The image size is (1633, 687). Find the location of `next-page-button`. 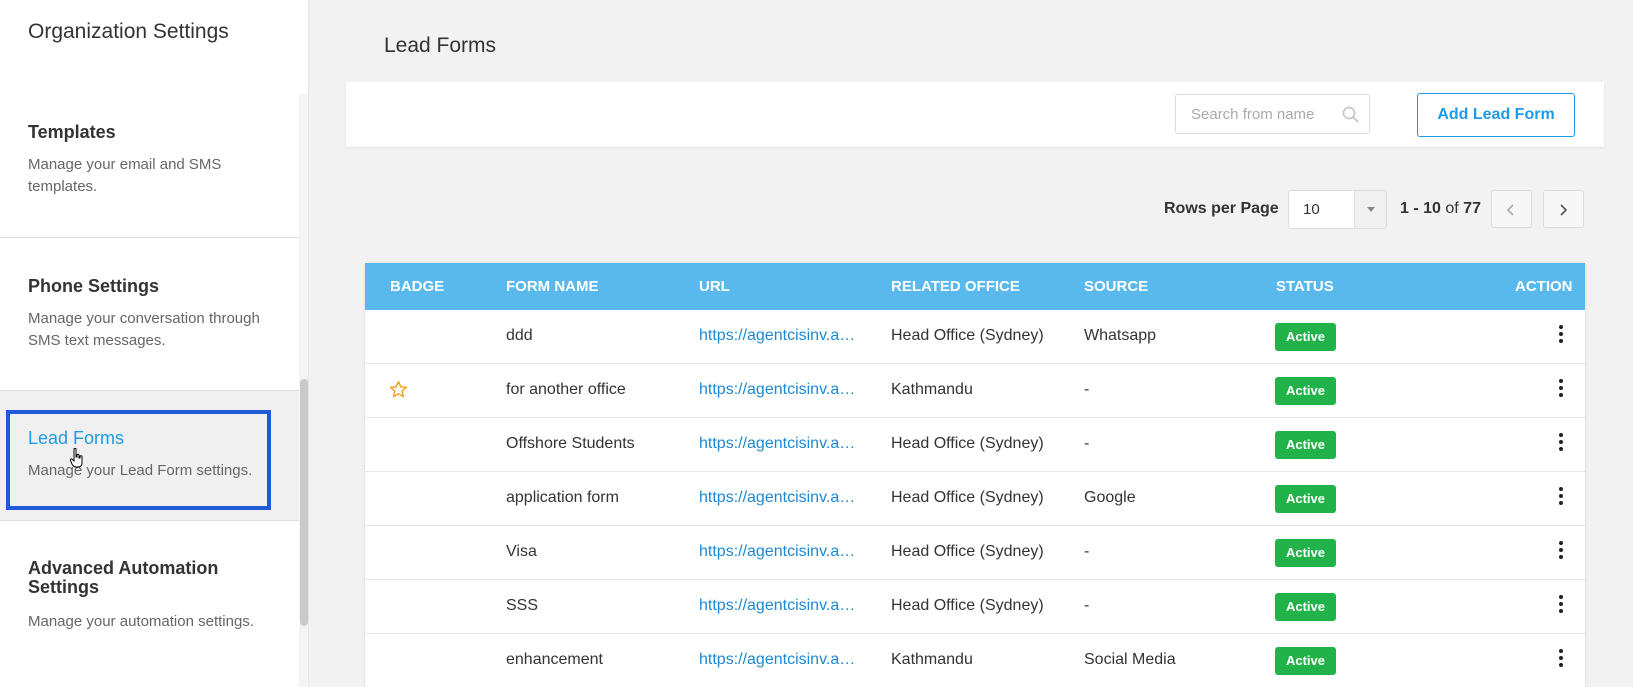

next-page-button is located at coordinates (1563, 209).